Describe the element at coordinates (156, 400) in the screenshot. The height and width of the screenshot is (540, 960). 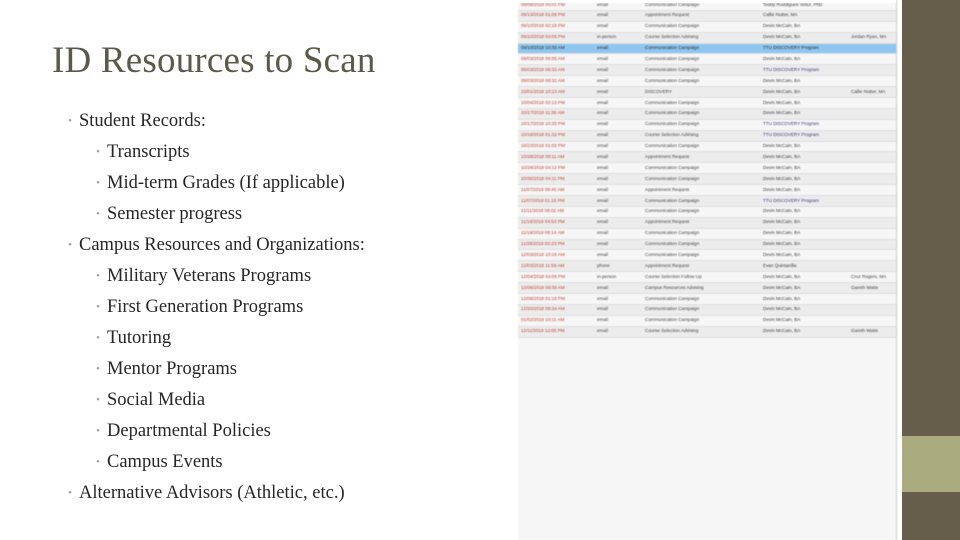
I see `bullet-label: Social Media` at that location.